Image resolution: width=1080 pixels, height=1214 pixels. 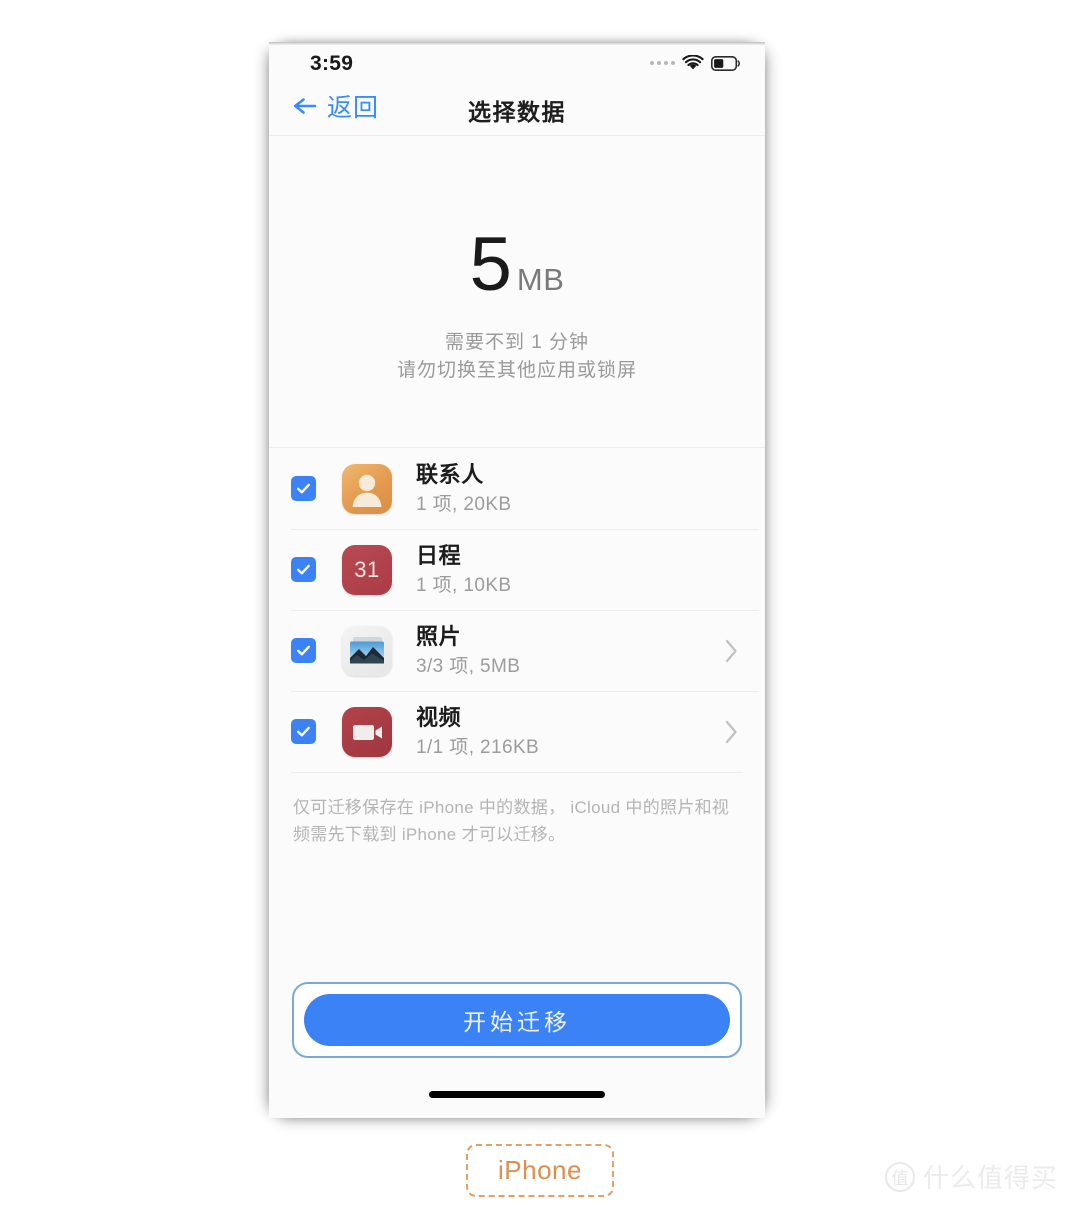 I want to click on row-checkbox-video, so click(x=303, y=732).